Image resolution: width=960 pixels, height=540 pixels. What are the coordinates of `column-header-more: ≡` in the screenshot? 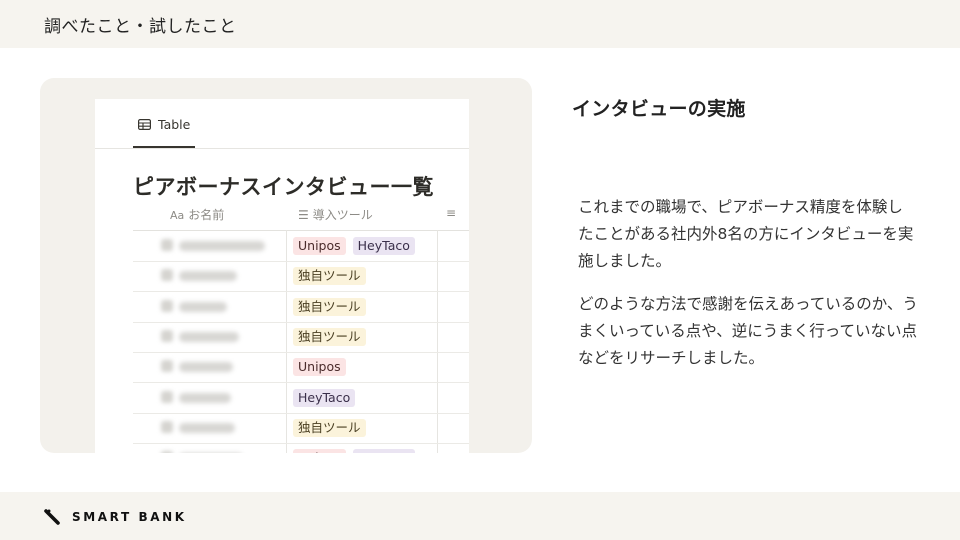 It's located at (451, 218).